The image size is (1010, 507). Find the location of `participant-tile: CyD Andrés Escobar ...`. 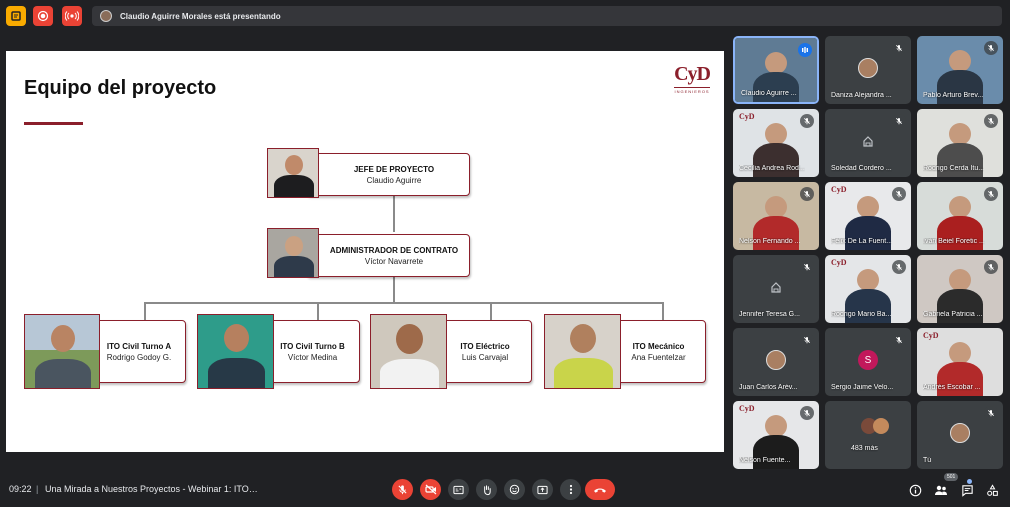

participant-tile: CyD Andrés Escobar ... is located at coordinates (960, 362).